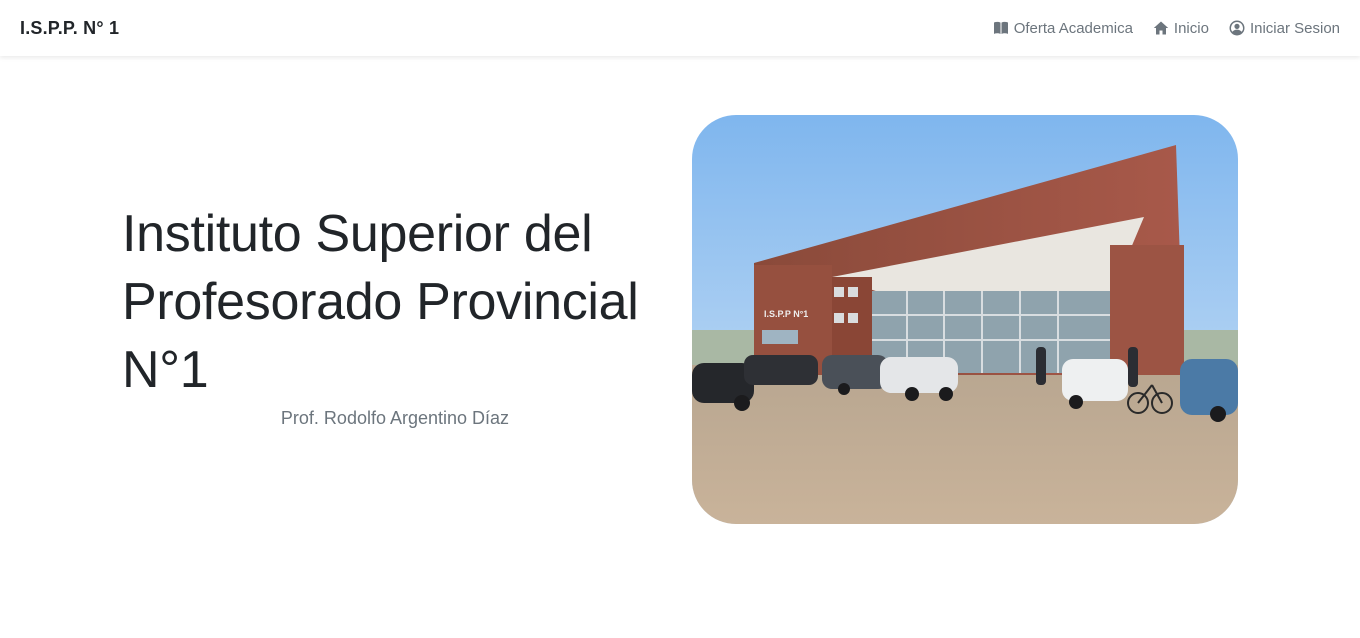 This screenshot has height=638, width=1360. I want to click on hero-title-line: N°1, so click(165, 370).